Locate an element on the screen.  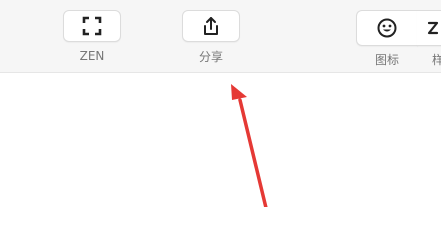
zen-label: ZEN is located at coordinates (92, 56).